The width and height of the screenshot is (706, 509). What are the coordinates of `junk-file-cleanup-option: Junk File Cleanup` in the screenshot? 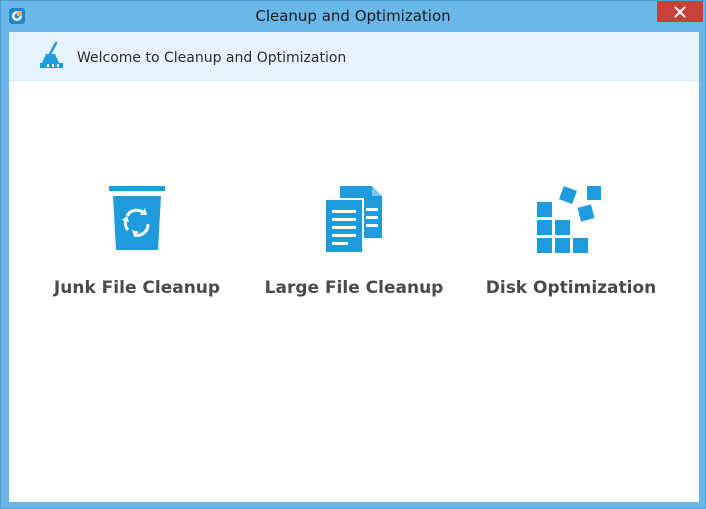 It's located at (137, 242).